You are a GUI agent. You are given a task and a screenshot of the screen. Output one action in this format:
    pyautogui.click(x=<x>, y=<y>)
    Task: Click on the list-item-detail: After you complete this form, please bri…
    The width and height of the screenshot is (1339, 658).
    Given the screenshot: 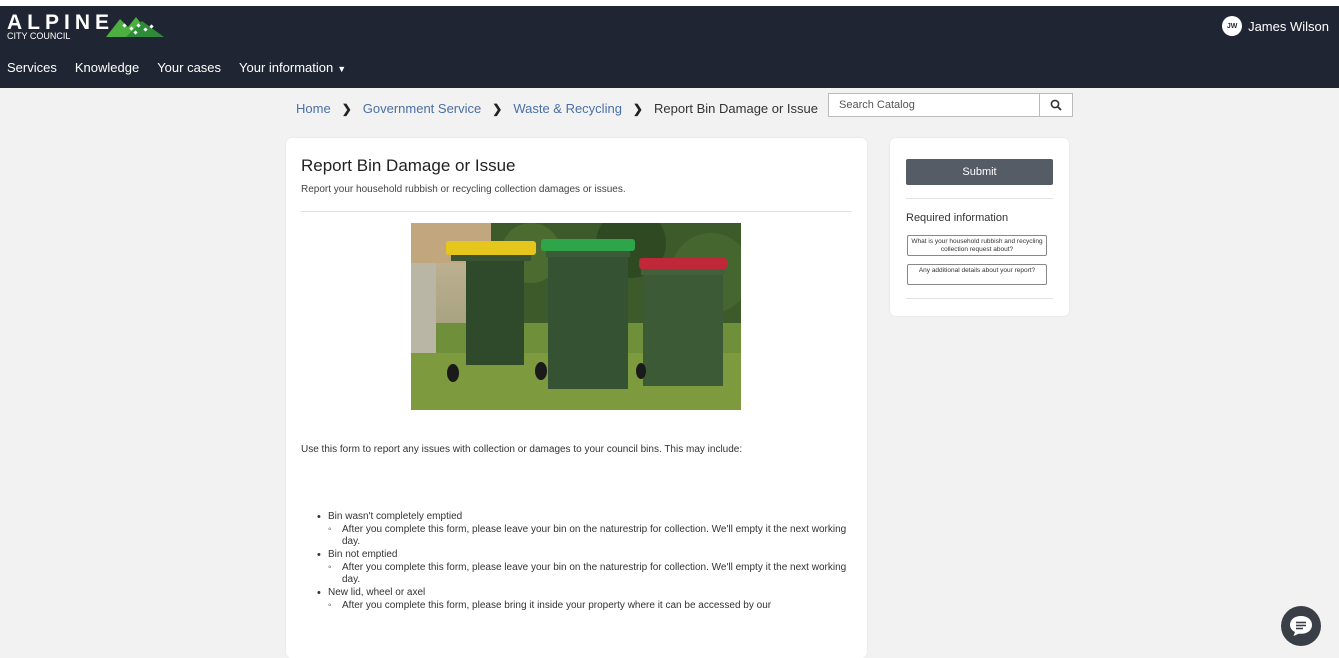 What is the action you would take?
    pyautogui.click(x=591, y=606)
    